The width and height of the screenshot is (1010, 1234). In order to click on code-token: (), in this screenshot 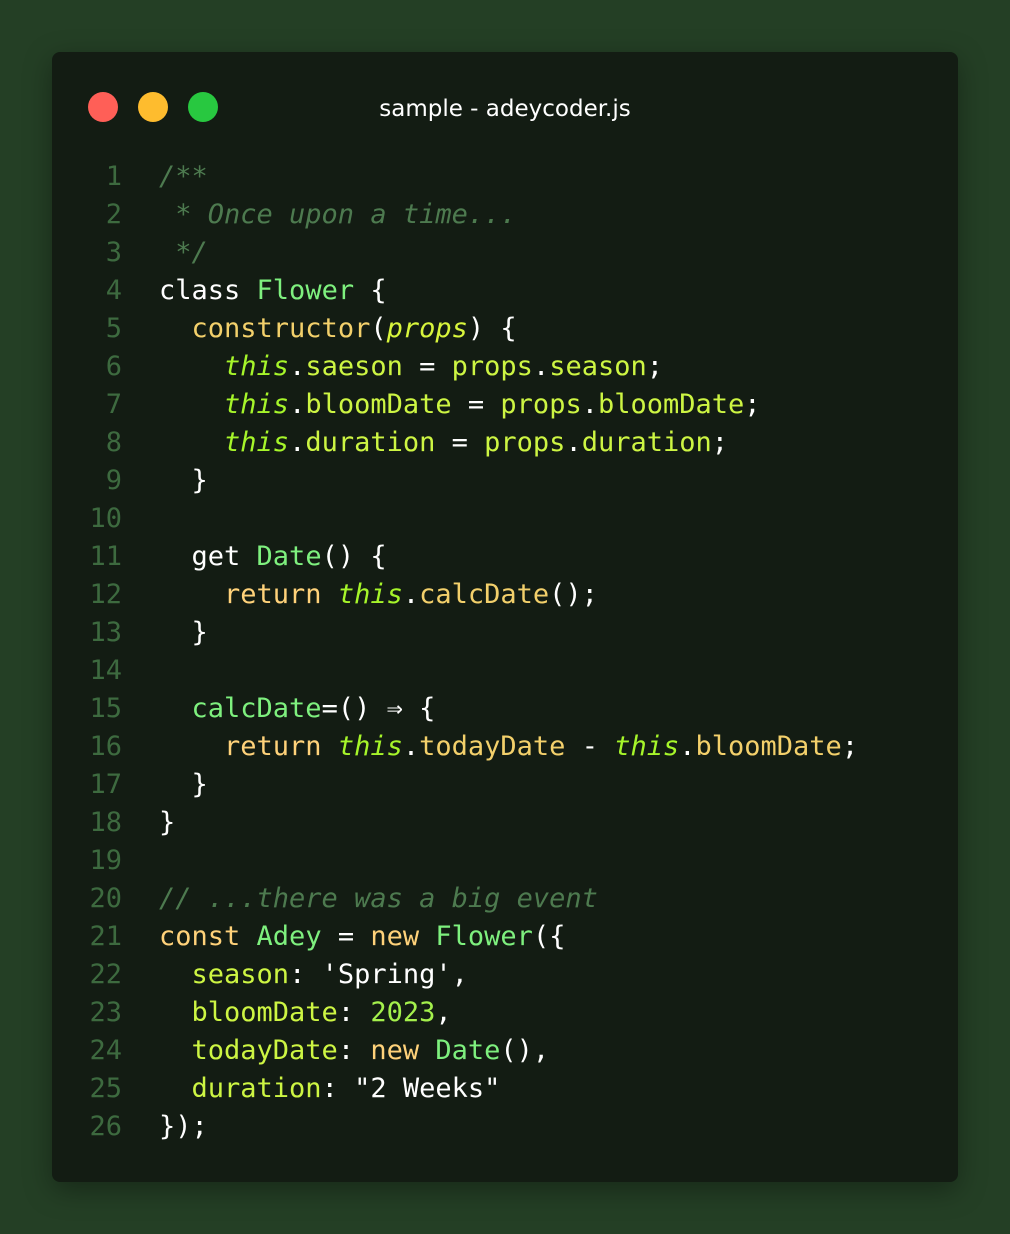, I will do `click(525, 1050)`.